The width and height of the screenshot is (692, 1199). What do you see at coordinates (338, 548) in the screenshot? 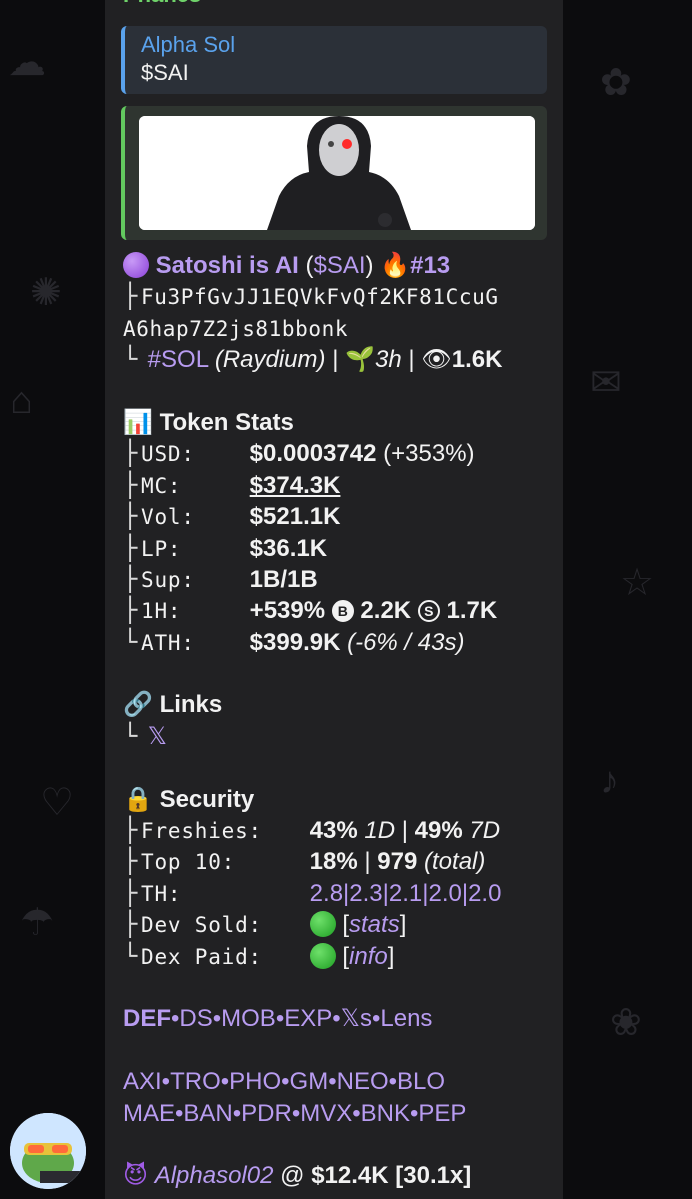
I see `stat-row-lp: ├ LP: $36.1K` at bounding box center [338, 548].